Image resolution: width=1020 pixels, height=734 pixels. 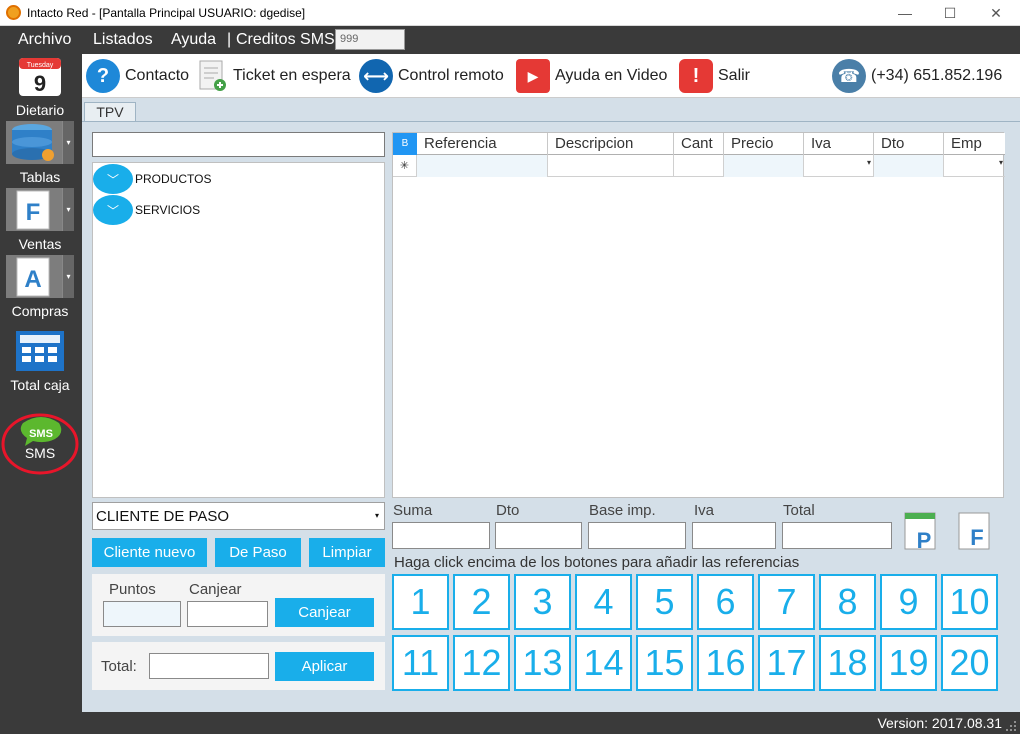 What do you see at coordinates (551, 121) in the screenshot?
I see `tab-divider` at bounding box center [551, 121].